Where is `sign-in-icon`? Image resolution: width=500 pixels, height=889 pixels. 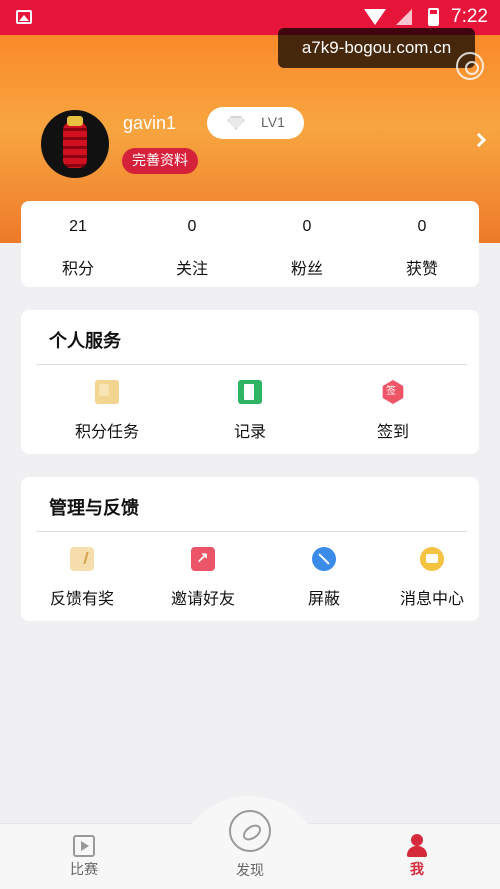 sign-in-icon is located at coordinates (393, 392).